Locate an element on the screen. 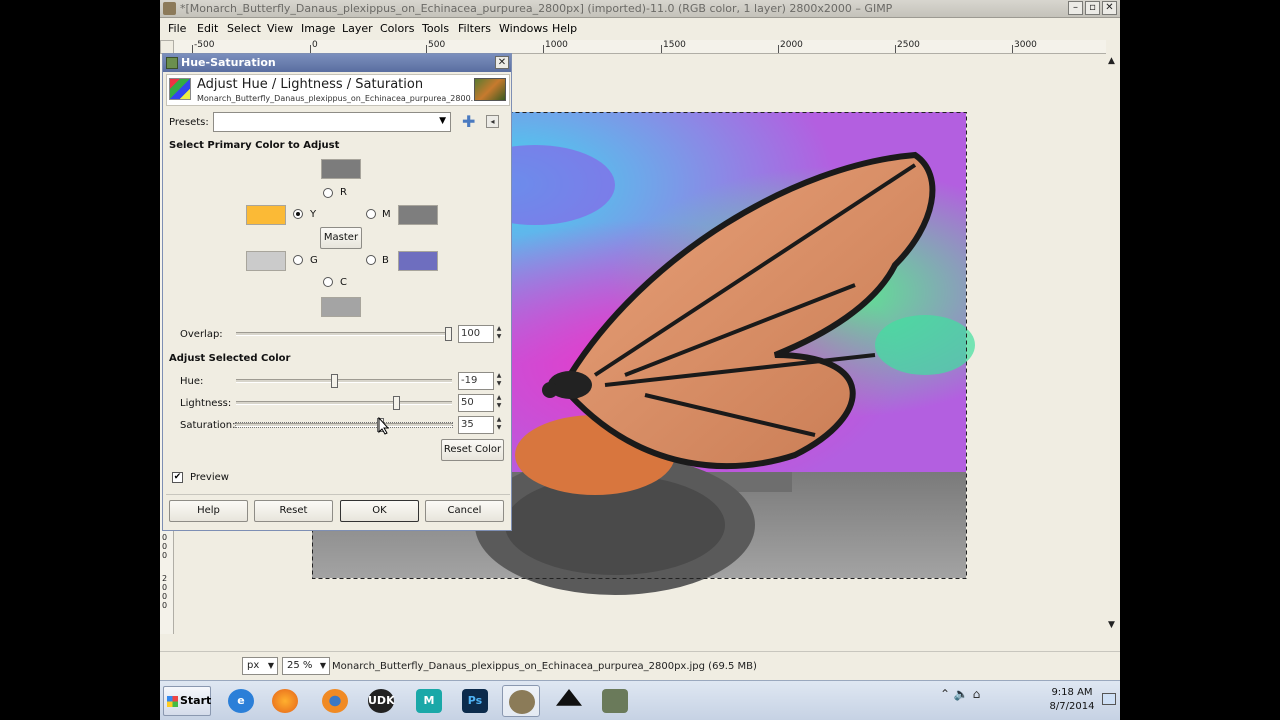  yellow-radio-label: Y is located at coordinates (313, 214).